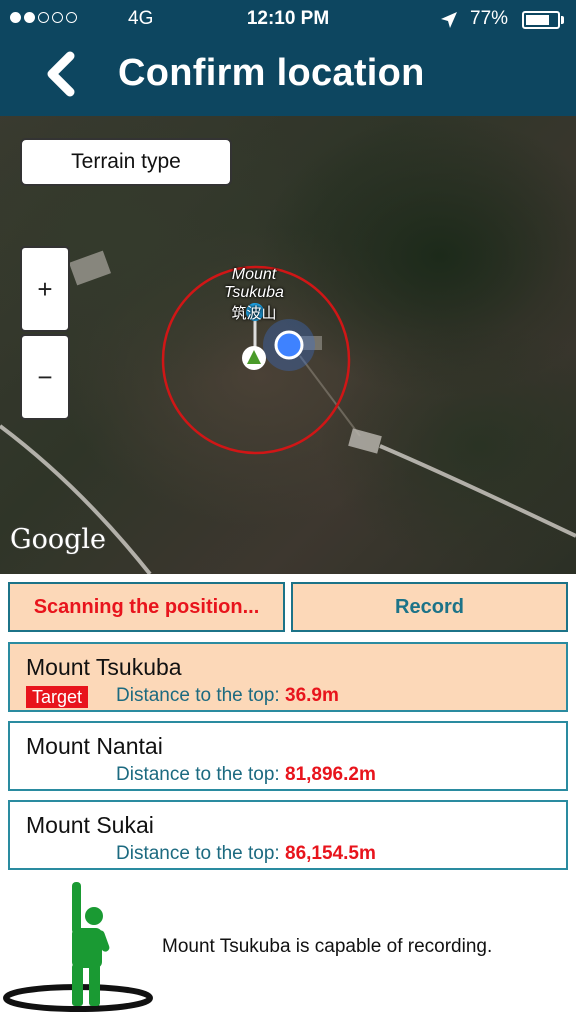 This screenshot has height=1024, width=576. I want to click on zoom-out-button: −, so click(45, 377).